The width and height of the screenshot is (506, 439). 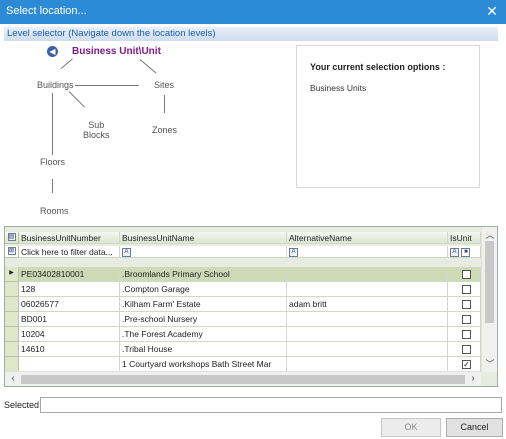 I want to click on cell-name: 1 Courtyard workshops Bath Street Mar, so click(x=203, y=364).